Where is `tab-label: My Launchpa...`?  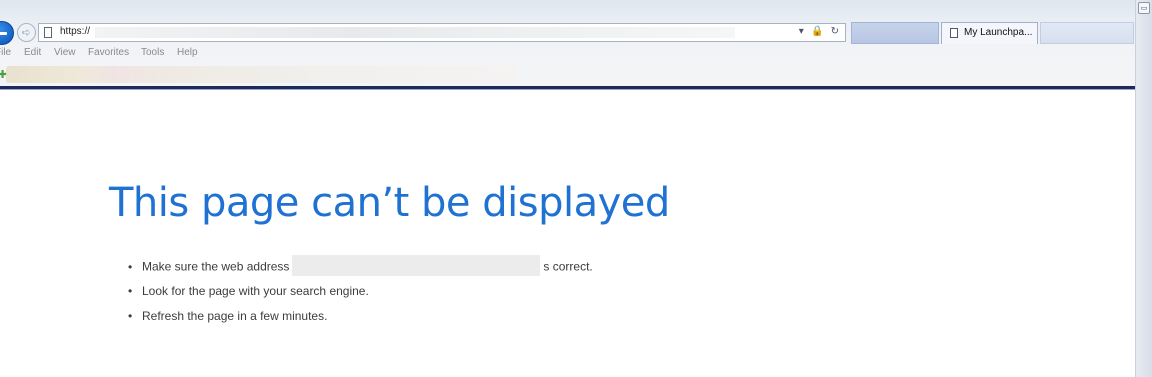
tab-label: My Launchpa... is located at coordinates (998, 32).